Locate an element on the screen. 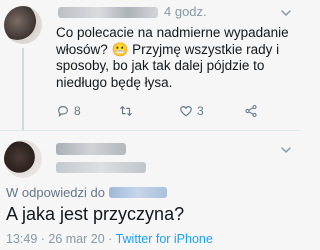 The image size is (320, 250). retweet-icon is located at coordinates (126, 111).